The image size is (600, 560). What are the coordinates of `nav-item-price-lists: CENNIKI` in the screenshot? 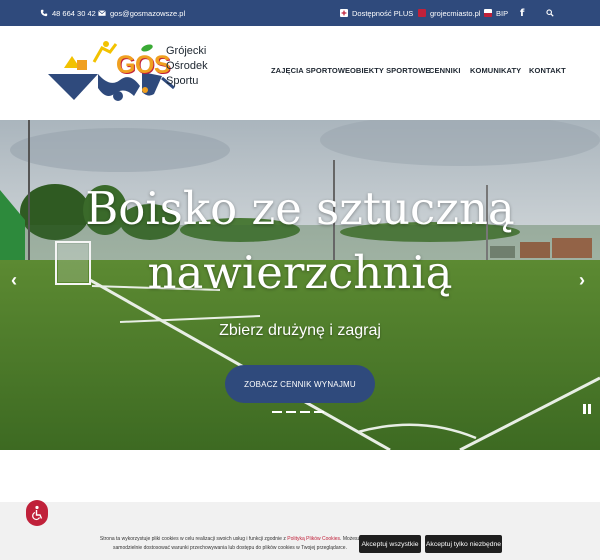 It's located at (445, 70).